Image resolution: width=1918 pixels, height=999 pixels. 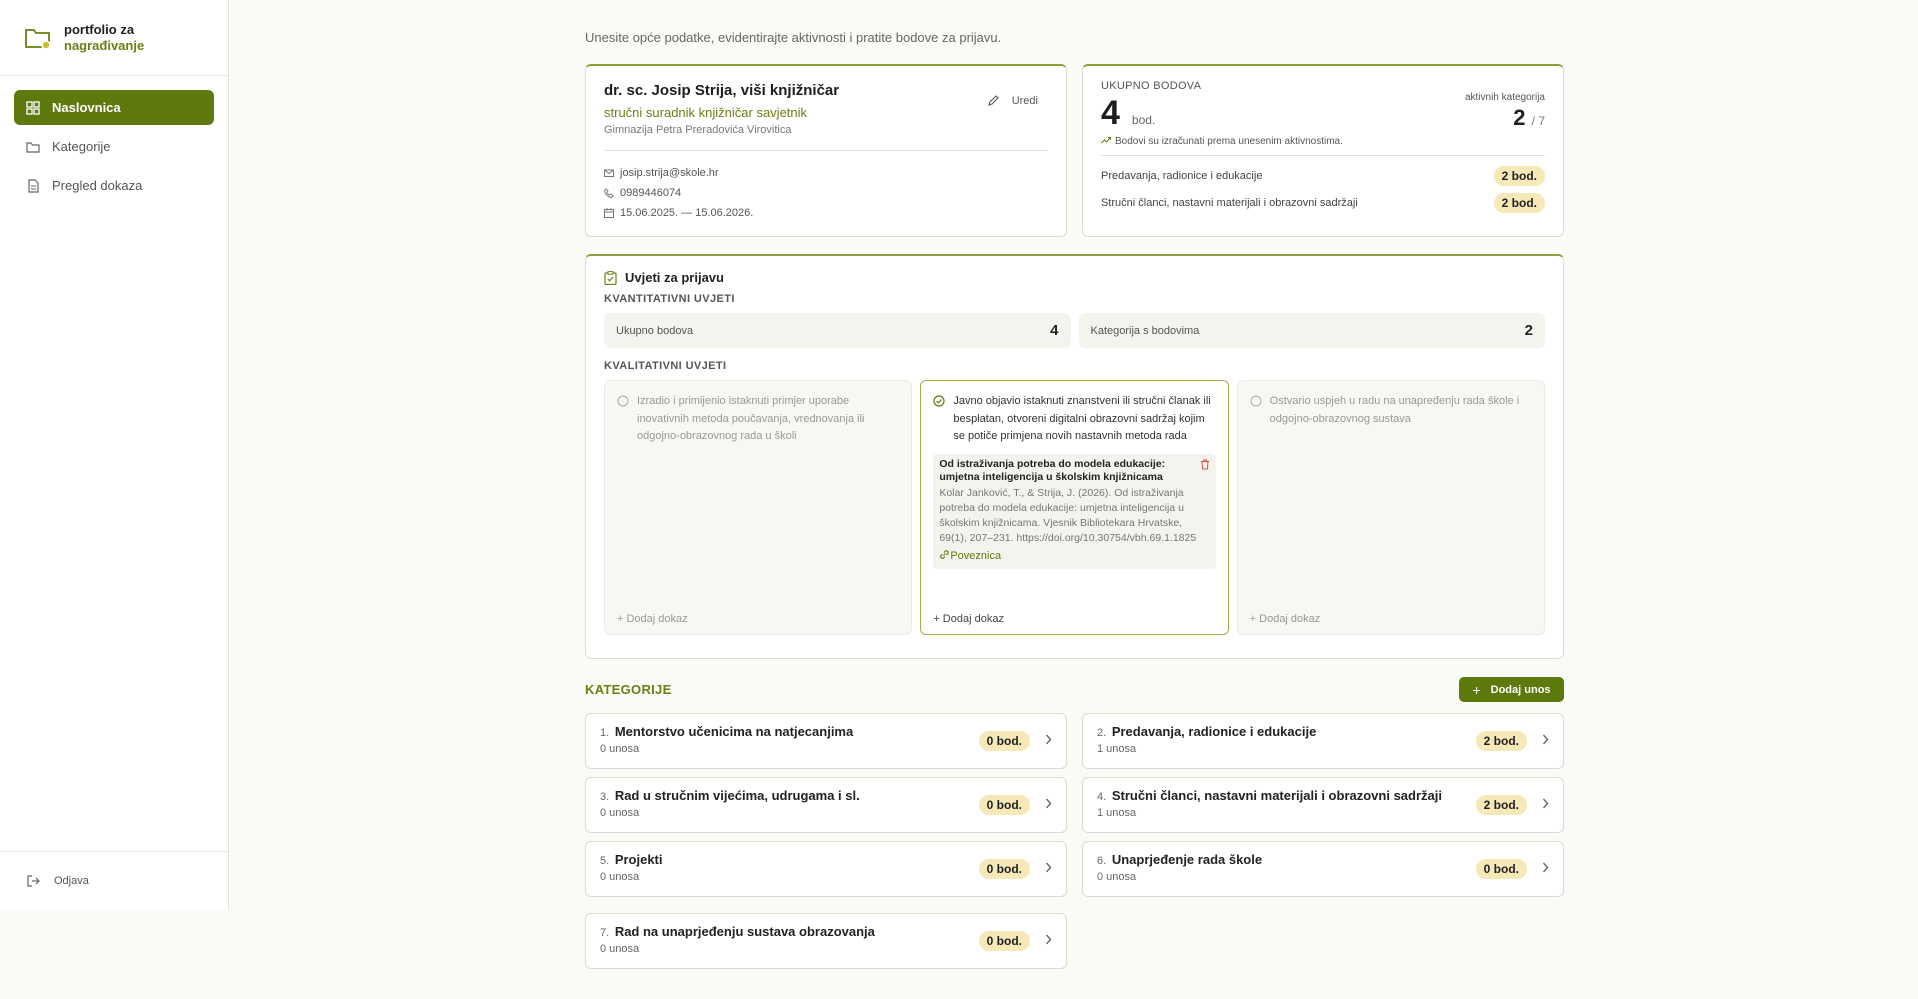 I want to click on category-title: Unaprjeđenje rada škole, so click(x=1187, y=859).